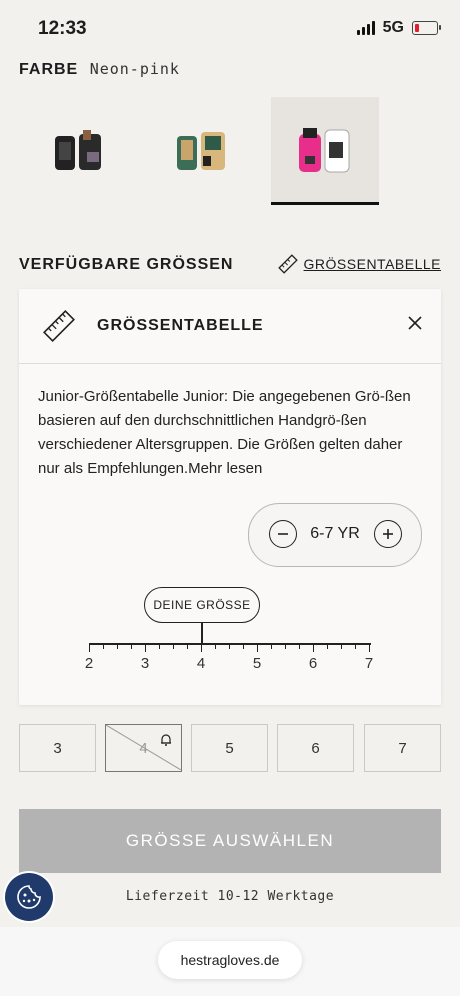  What do you see at coordinates (230, 960) in the screenshot?
I see `url-bar: hestragloves.de` at bounding box center [230, 960].